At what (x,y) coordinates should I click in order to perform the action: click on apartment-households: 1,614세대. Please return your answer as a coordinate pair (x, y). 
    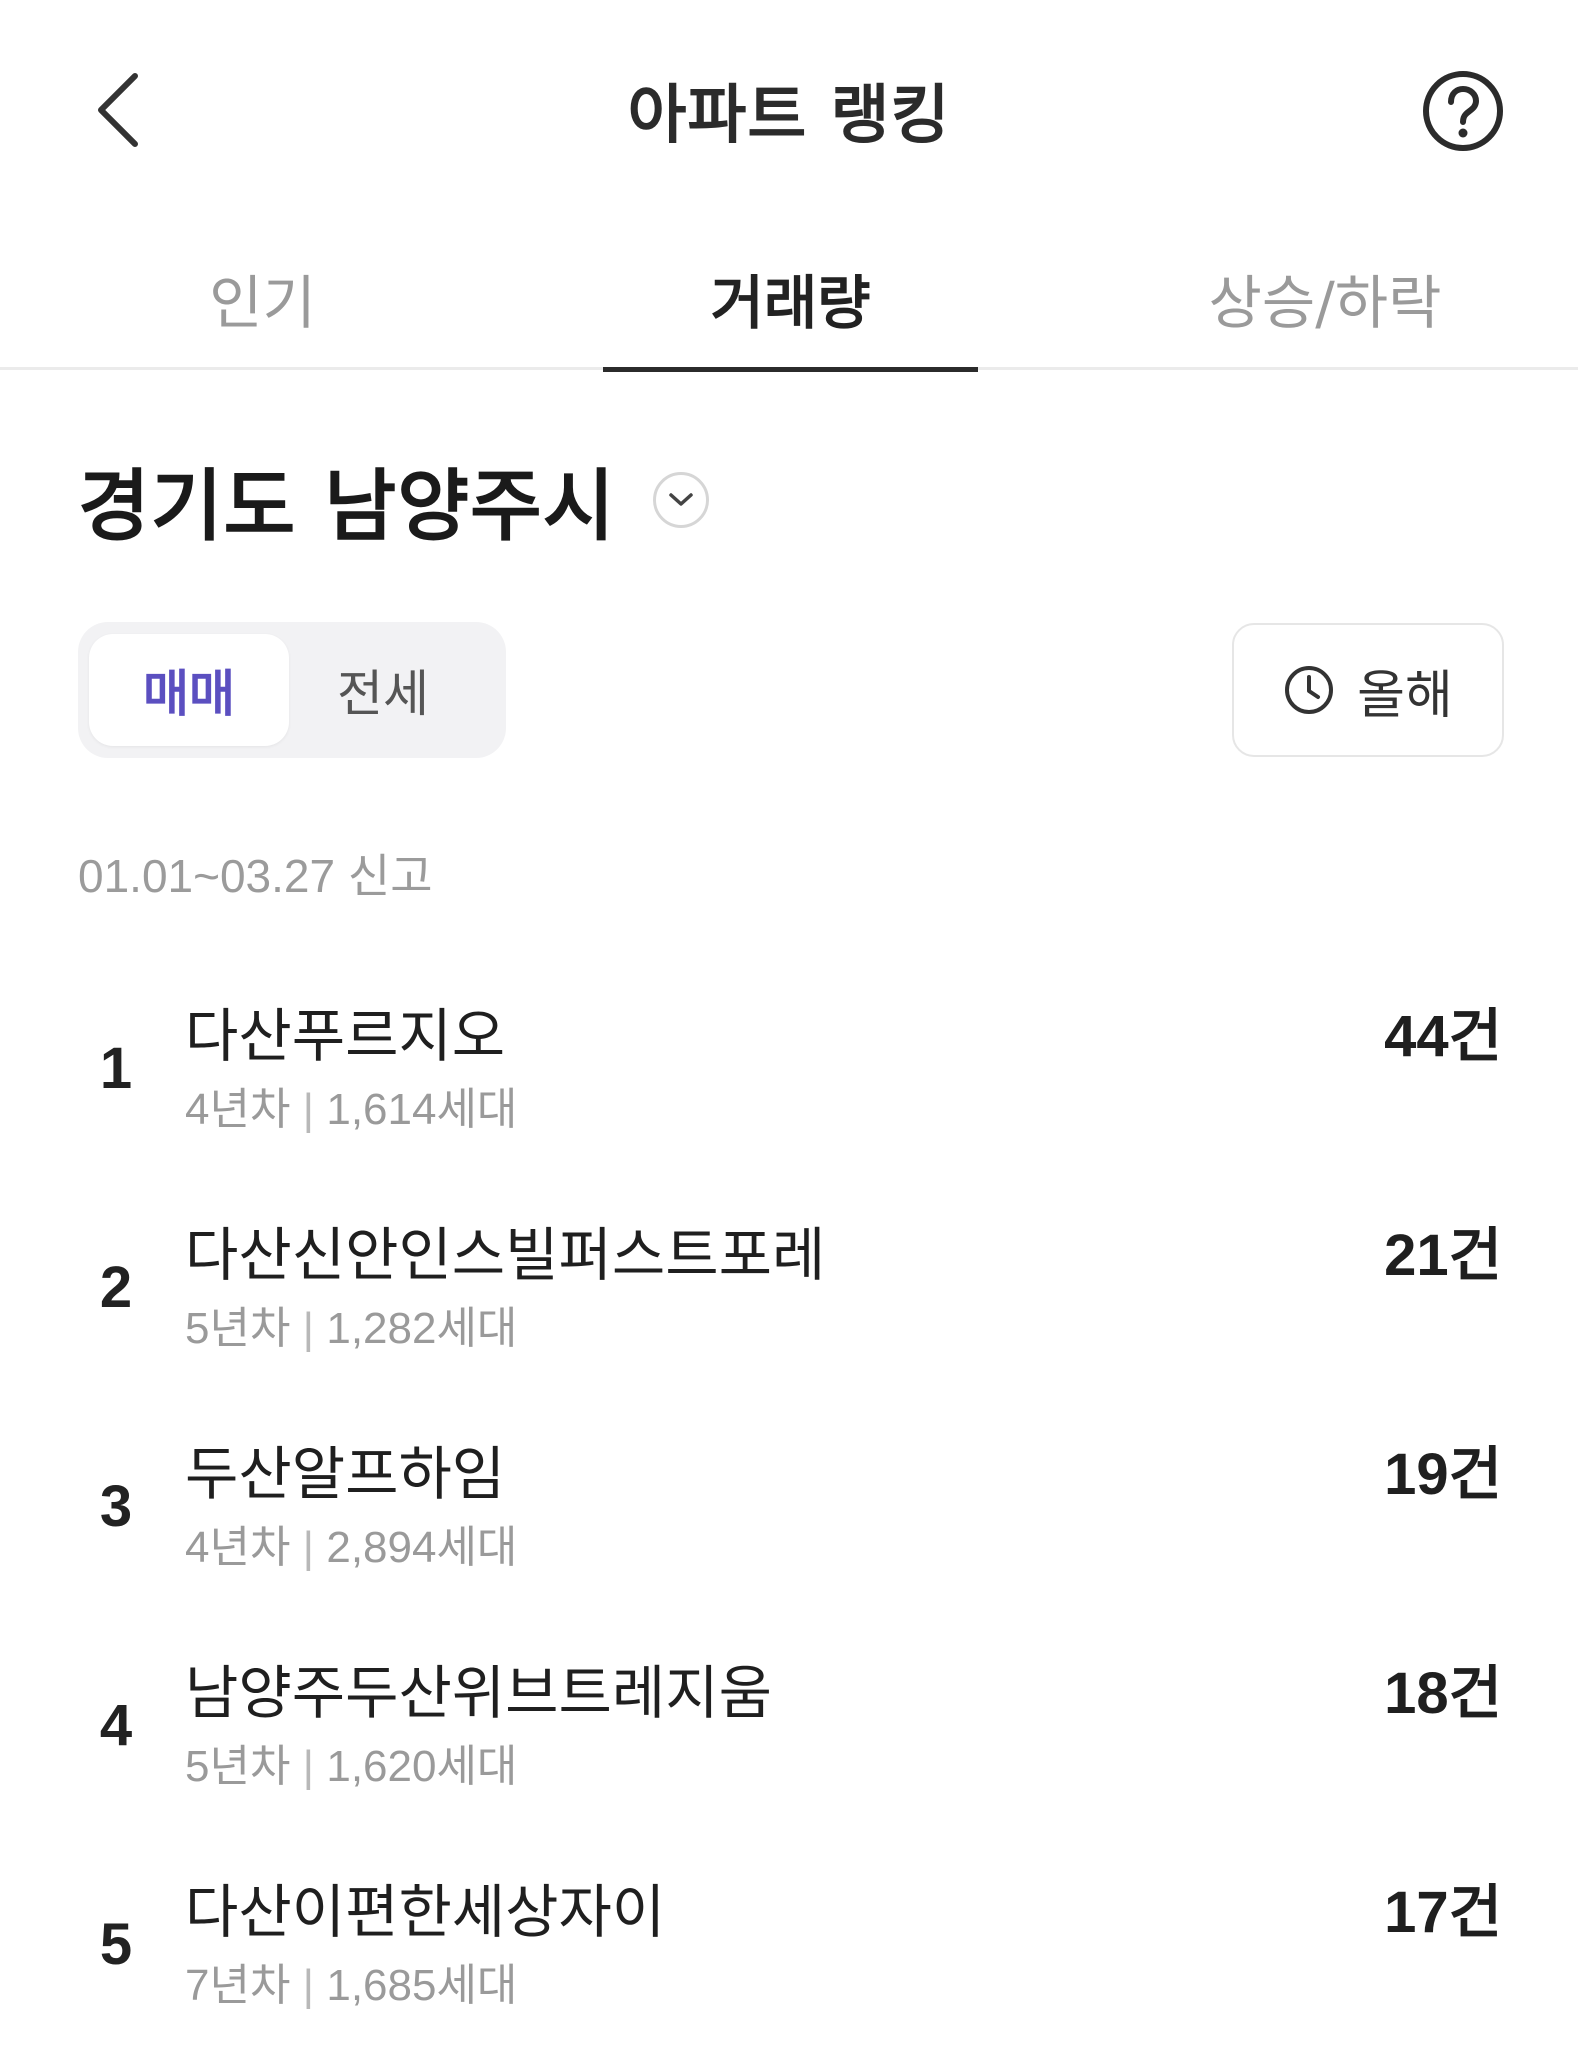
    Looking at the image, I should click on (422, 1109).